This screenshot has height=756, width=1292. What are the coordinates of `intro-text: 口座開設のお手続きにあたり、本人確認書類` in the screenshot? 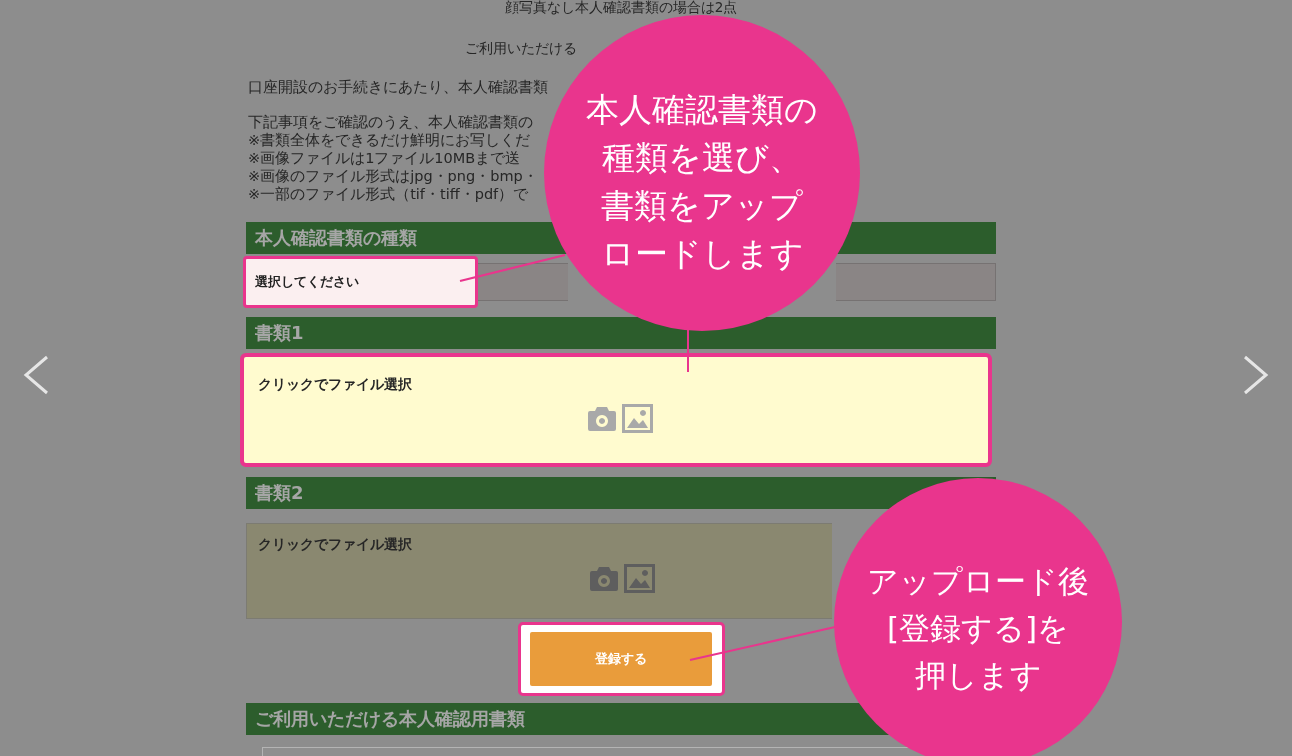 It's located at (398, 87).